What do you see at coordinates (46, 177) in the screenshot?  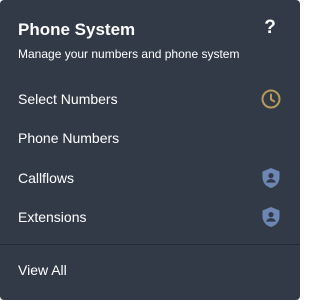 I see `menu-item-label: Callflows` at bounding box center [46, 177].